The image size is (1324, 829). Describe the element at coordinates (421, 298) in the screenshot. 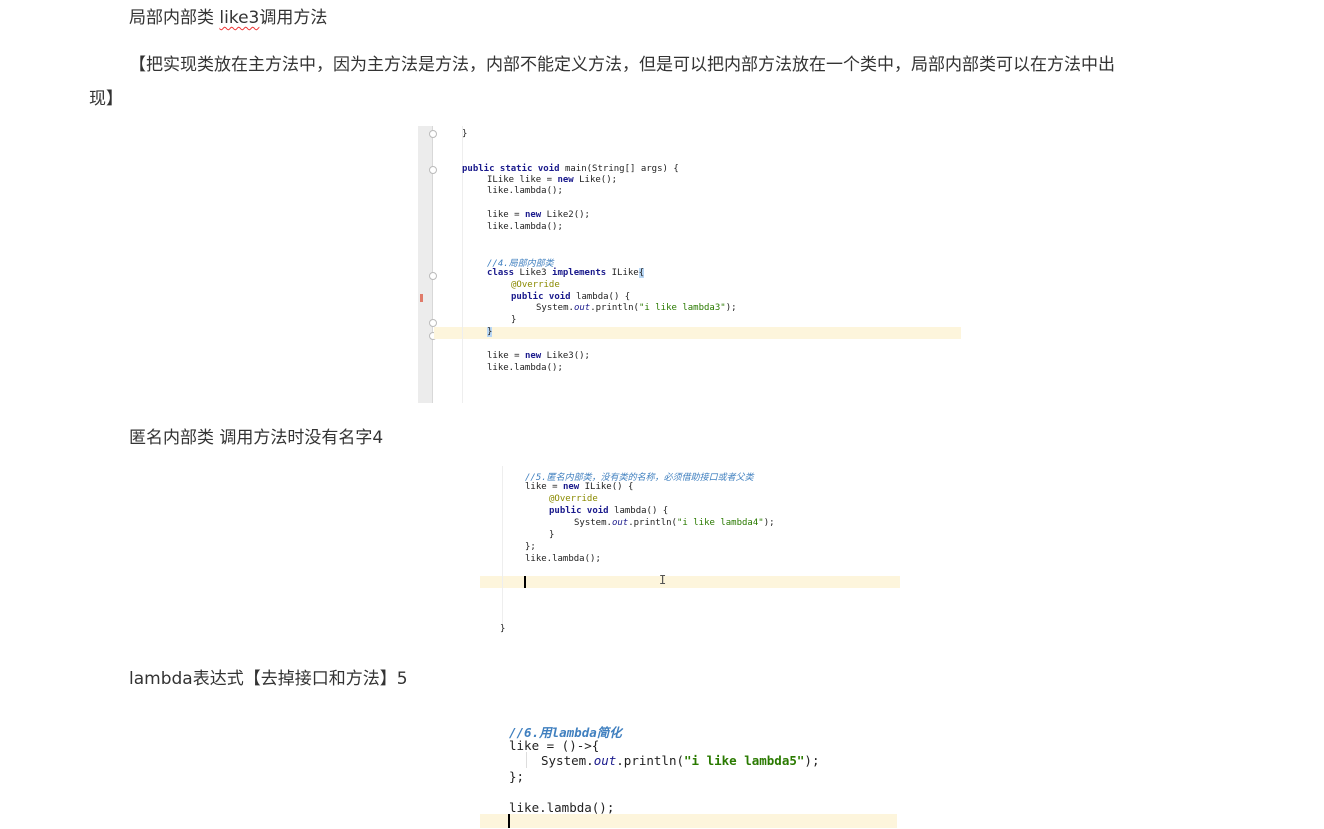

I see `breakpoint-marker` at that location.